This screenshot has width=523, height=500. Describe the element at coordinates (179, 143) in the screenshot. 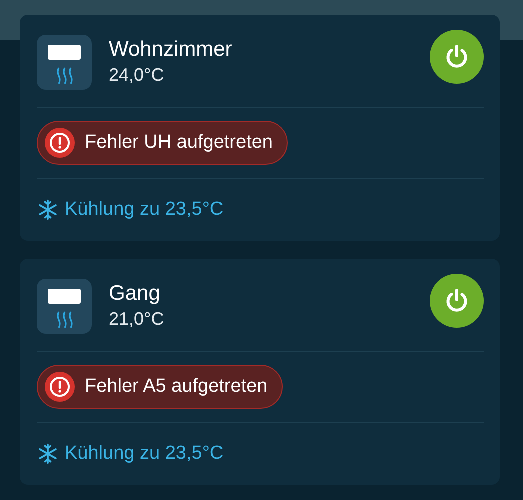

I see `error-message: Fehler UH aufgetreten` at that location.